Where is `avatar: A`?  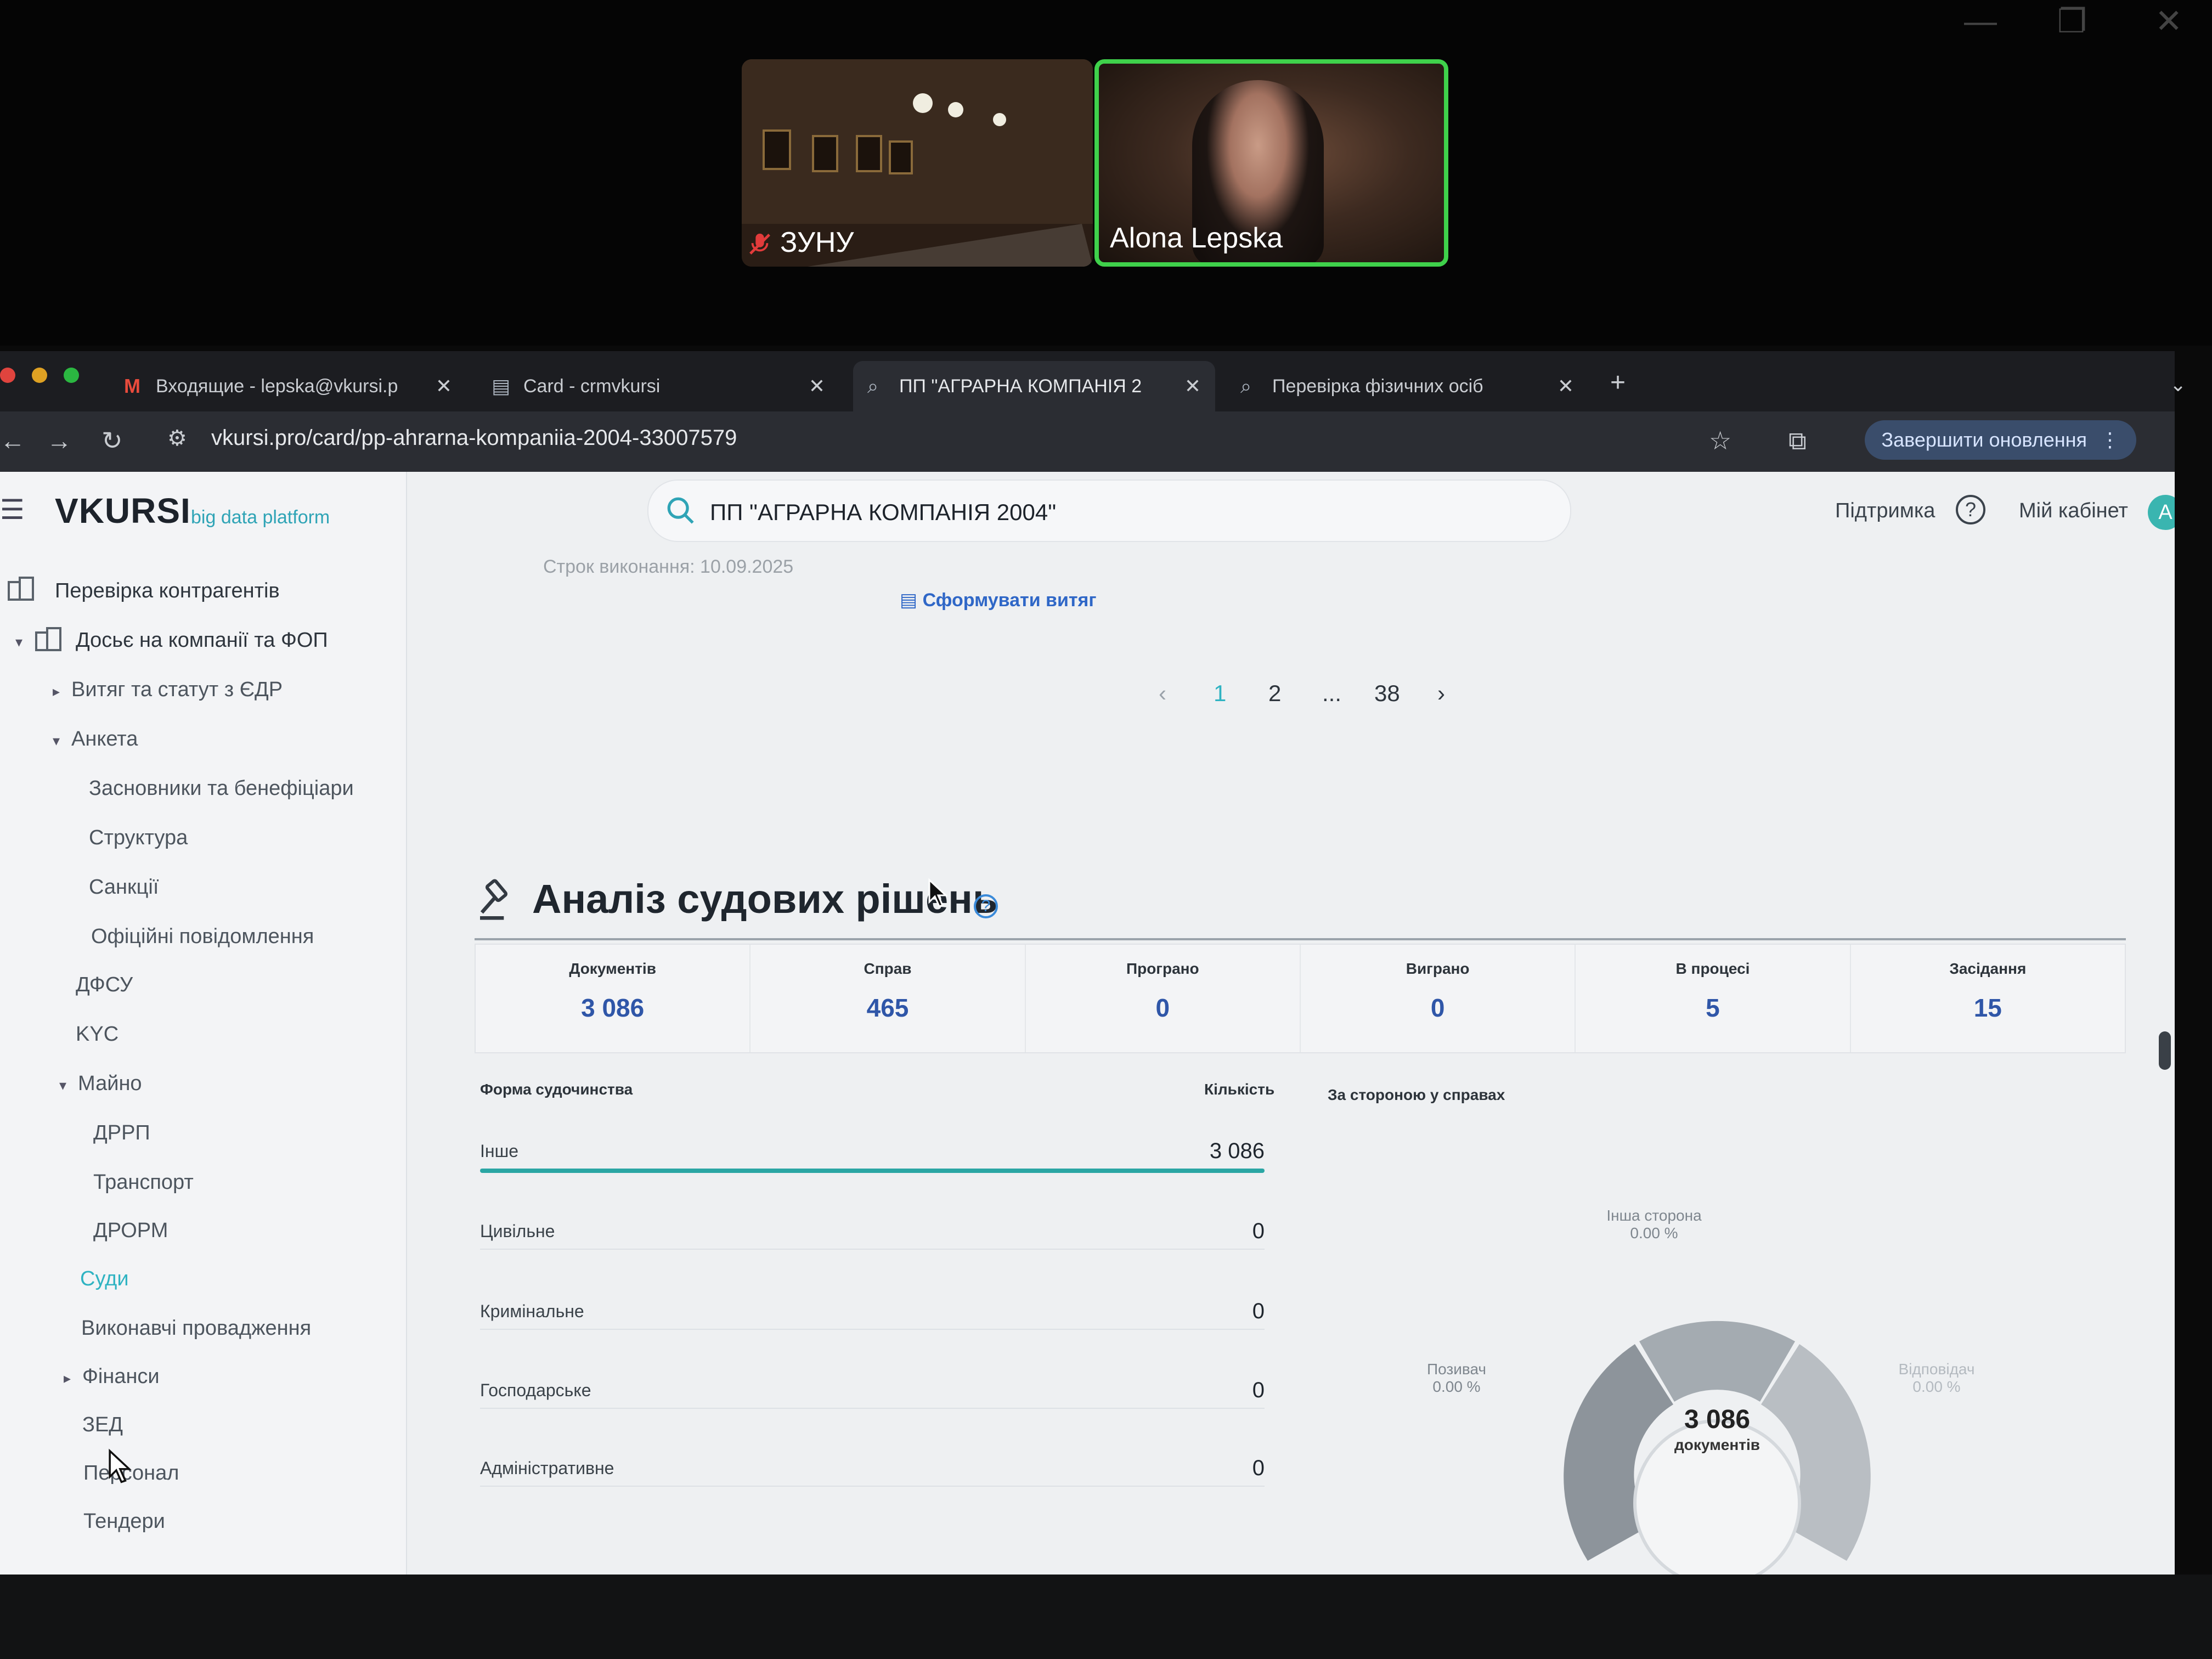 avatar: A is located at coordinates (2162, 512).